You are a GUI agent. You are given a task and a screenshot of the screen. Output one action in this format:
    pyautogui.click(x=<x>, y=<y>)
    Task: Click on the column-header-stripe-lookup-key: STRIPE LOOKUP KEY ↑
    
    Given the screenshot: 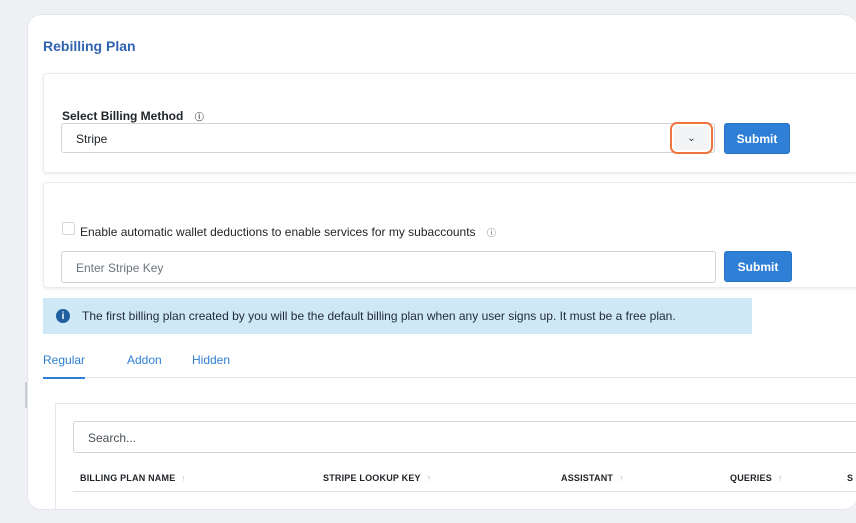 What is the action you would take?
    pyautogui.click(x=377, y=478)
    